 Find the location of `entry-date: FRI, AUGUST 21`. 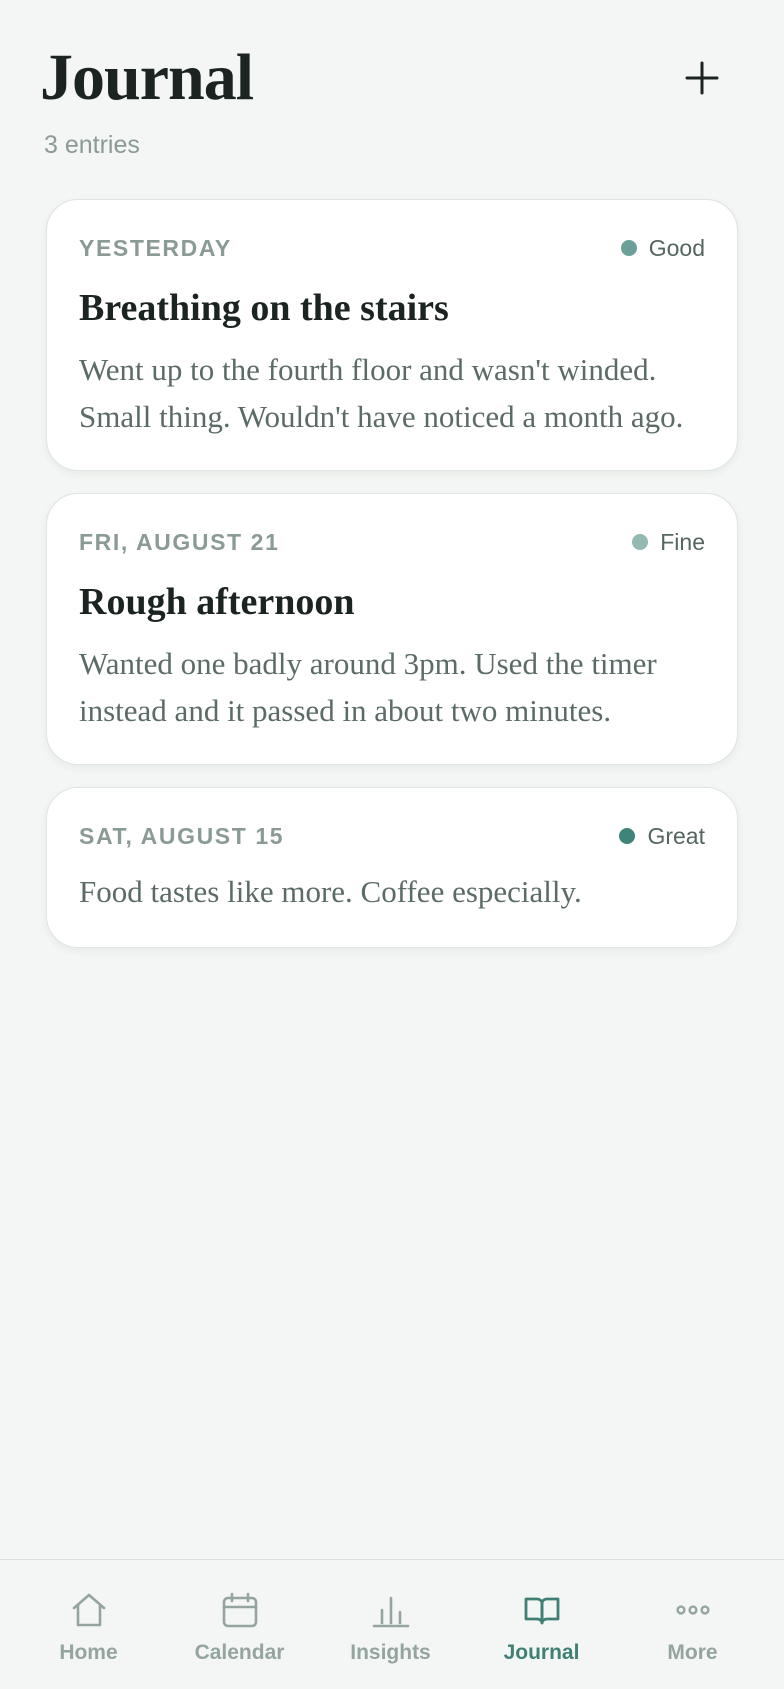

entry-date: FRI, AUGUST 21 is located at coordinates (179, 542).